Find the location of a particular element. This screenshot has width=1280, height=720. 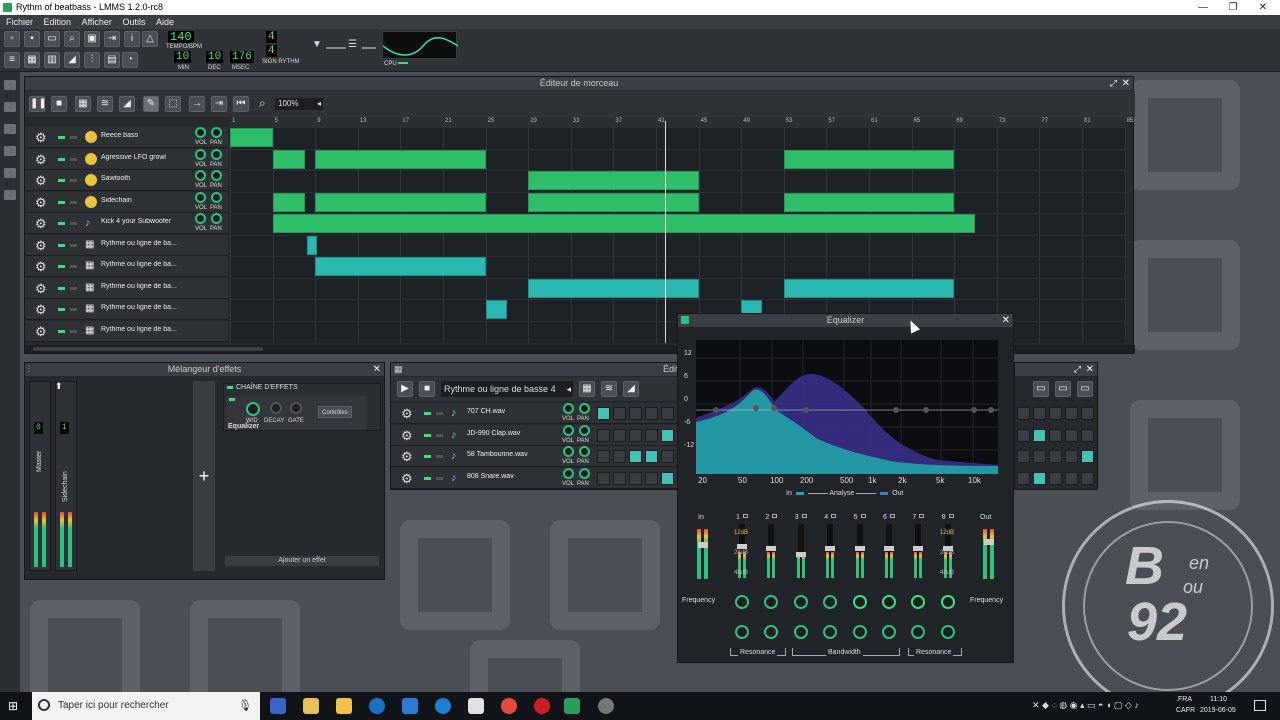

time-sig-numerator: 4 is located at coordinates (271, 37).